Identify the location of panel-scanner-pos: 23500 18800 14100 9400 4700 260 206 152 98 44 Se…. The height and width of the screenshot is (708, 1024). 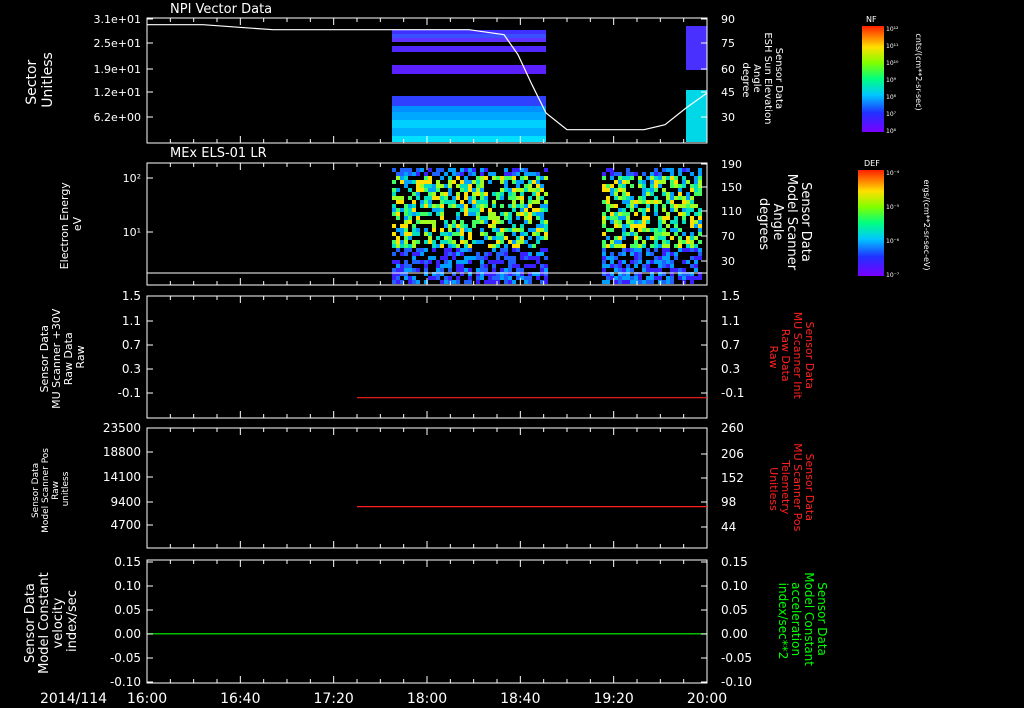
(423, 485).